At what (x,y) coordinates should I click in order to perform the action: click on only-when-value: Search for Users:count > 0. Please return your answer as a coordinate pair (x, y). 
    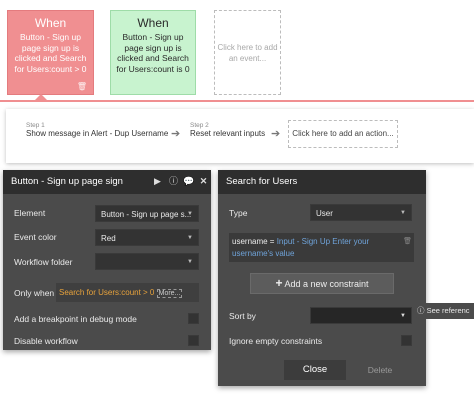
    Looking at the image, I should click on (107, 292).